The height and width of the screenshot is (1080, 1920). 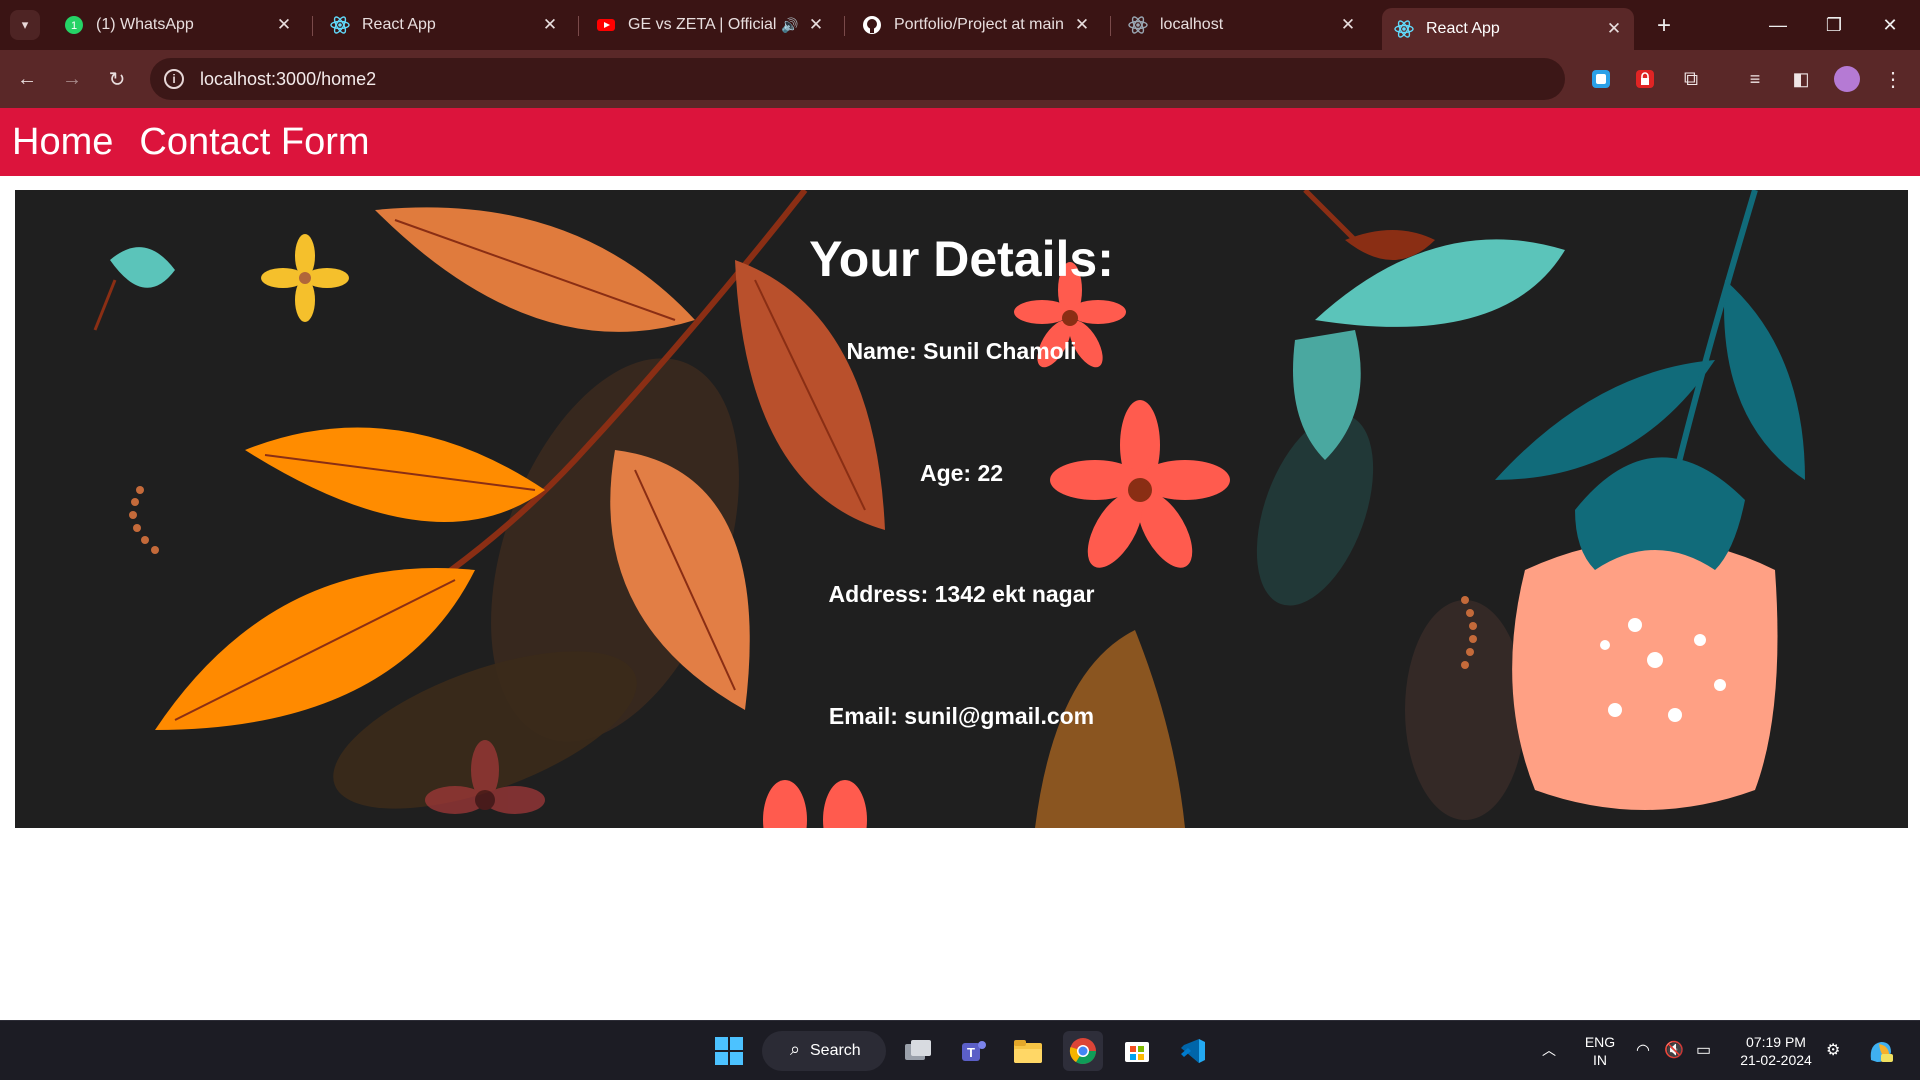 I want to click on app-navbar: Home Contact Form, so click(x=960, y=142).